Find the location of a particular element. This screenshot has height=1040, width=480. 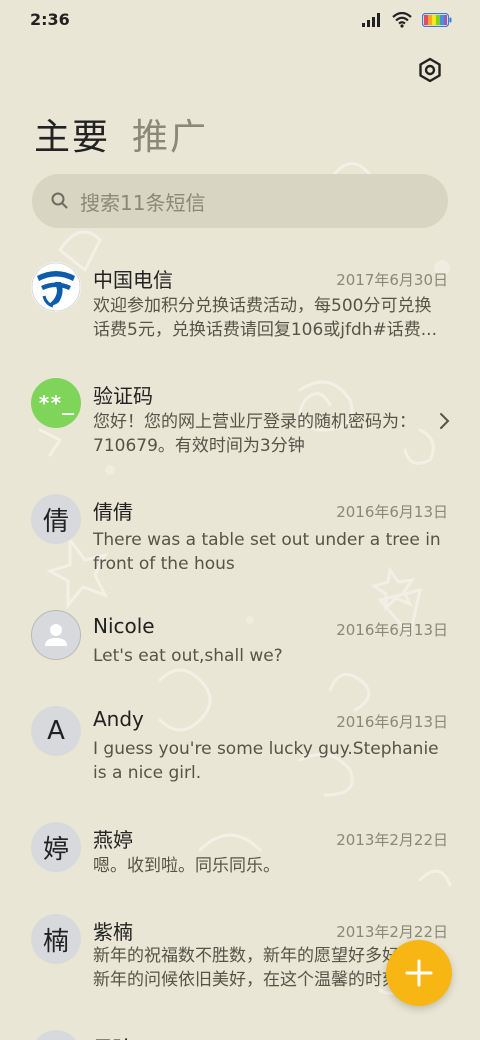

battery-icon is located at coordinates (437, 20).